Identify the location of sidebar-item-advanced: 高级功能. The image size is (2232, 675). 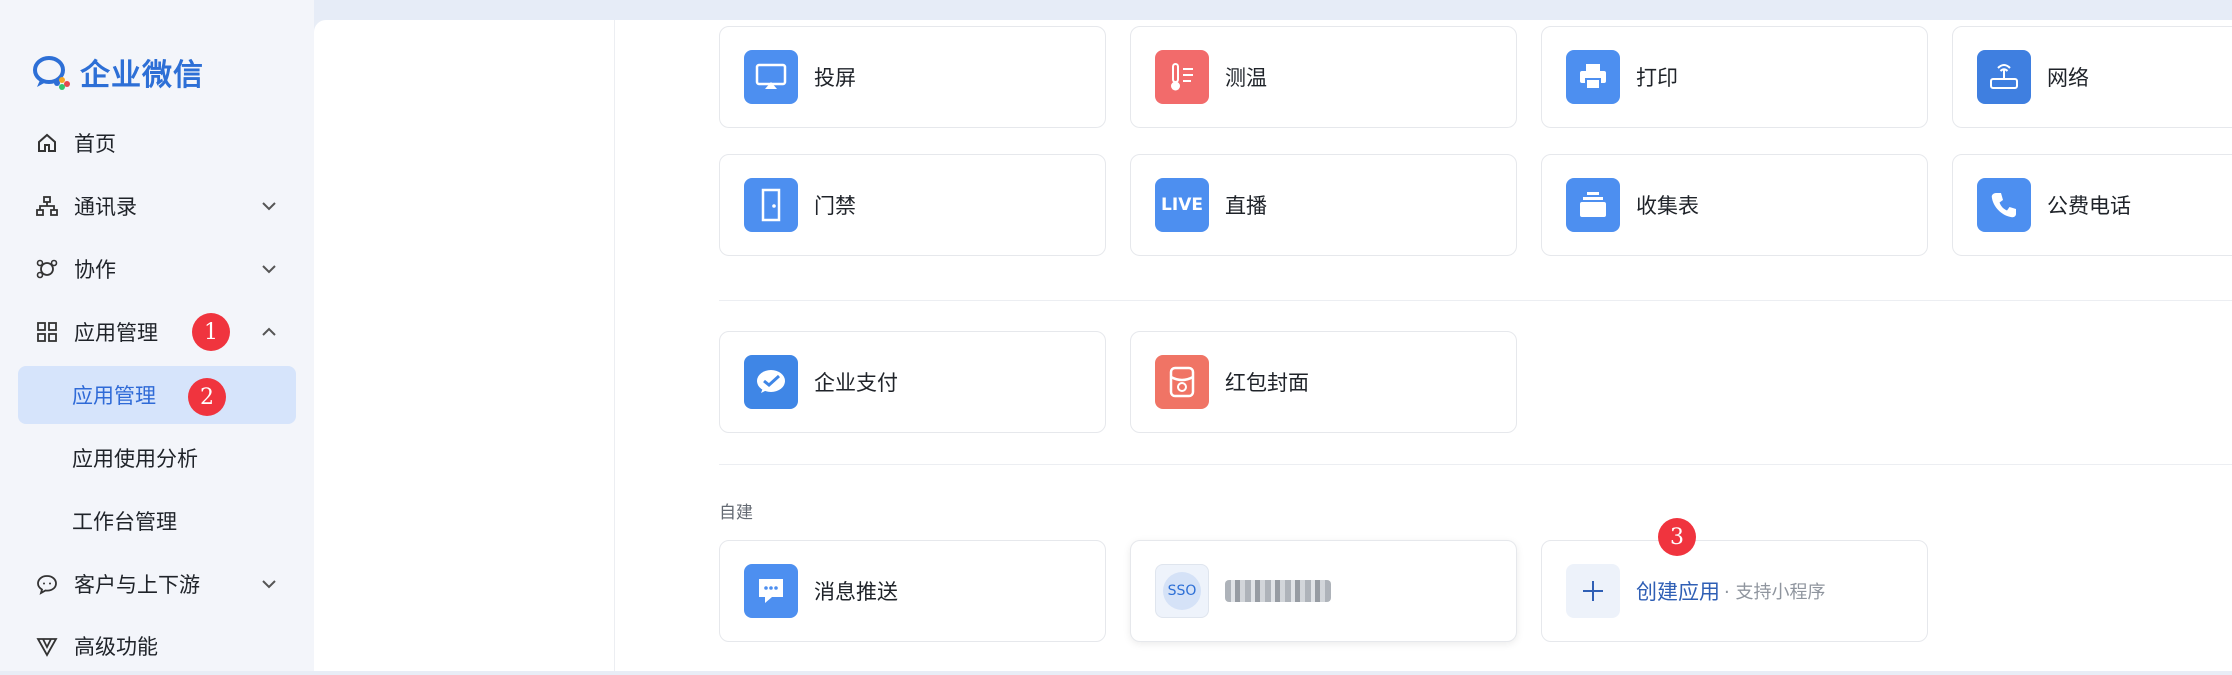
(158, 646).